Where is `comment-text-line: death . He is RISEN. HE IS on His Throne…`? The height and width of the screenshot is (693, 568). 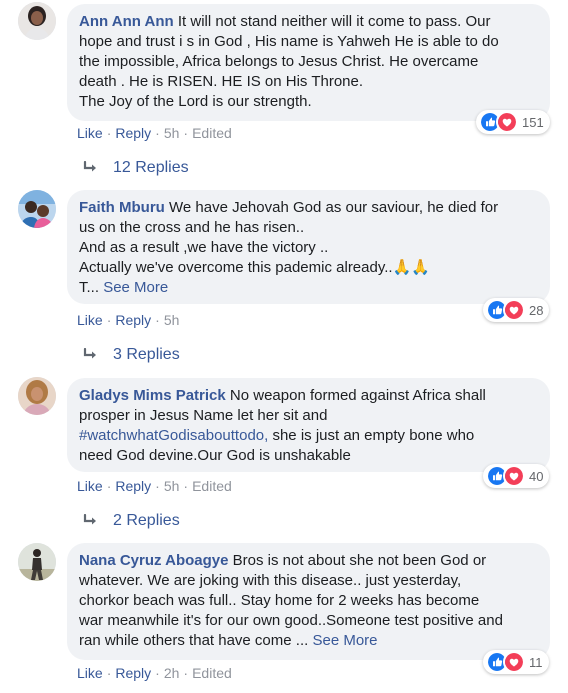
comment-text-line: death . He is RISEN. HE IS on His Throne… is located at coordinates (221, 81).